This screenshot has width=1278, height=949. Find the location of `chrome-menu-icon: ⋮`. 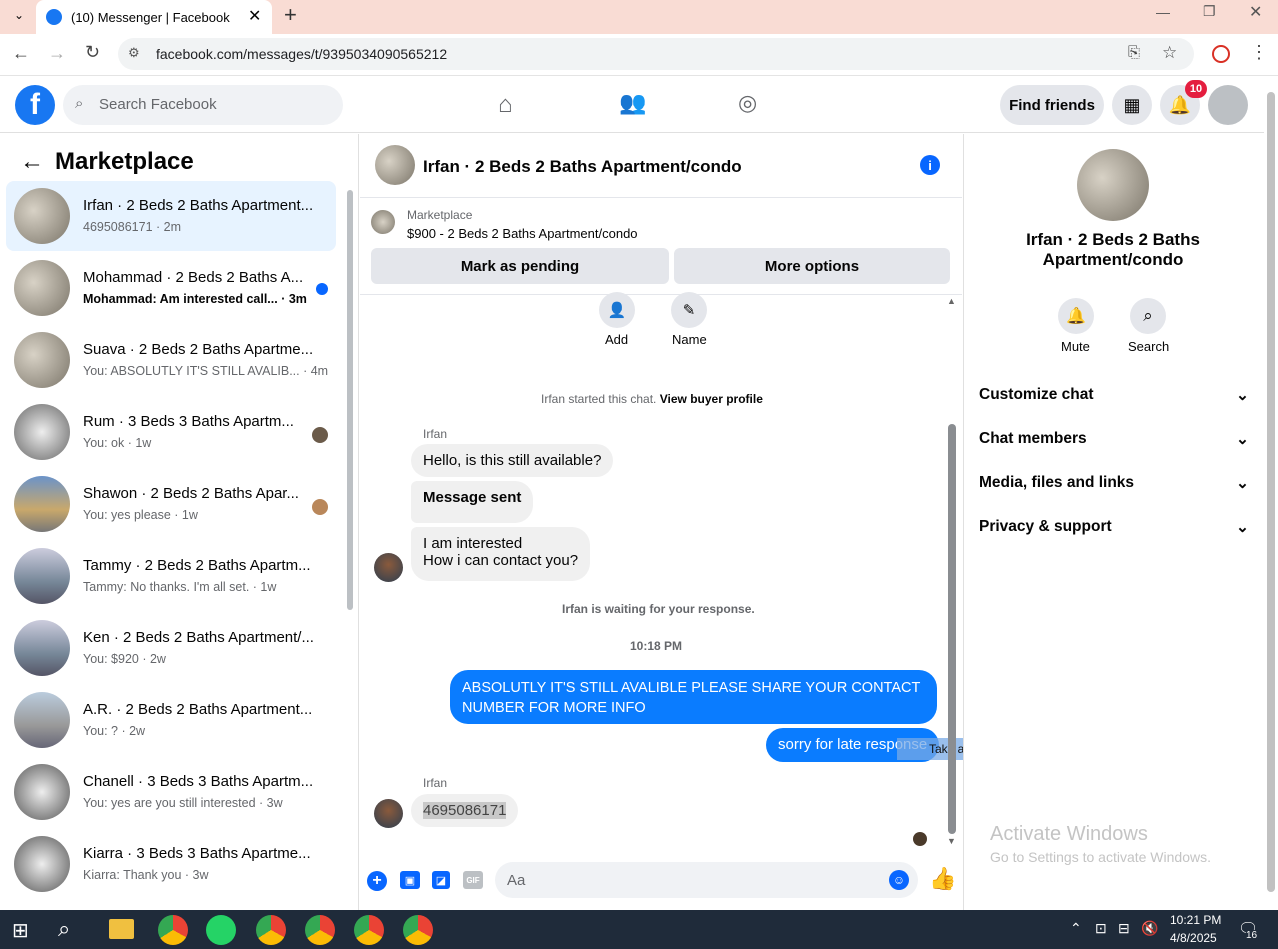

chrome-menu-icon: ⋮ is located at coordinates (1259, 52).